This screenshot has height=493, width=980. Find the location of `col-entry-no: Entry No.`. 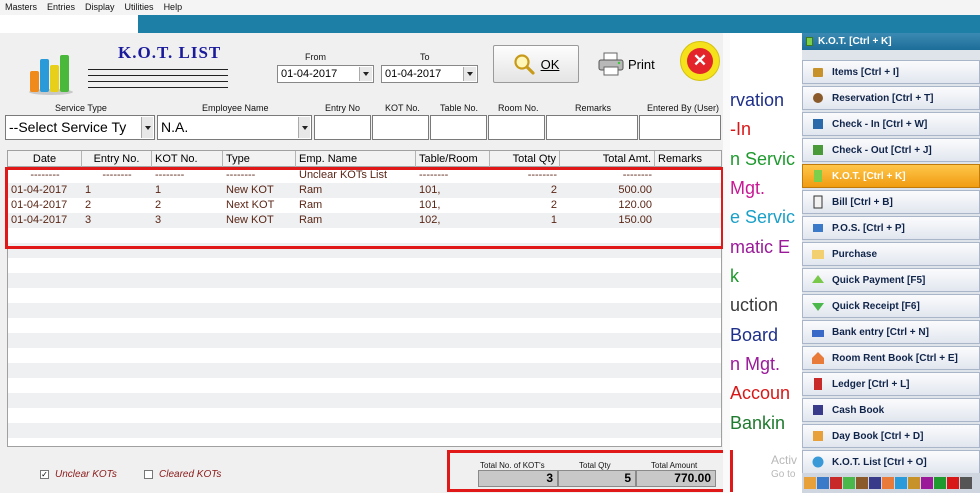

col-entry-no: Entry No. is located at coordinates (117, 159).